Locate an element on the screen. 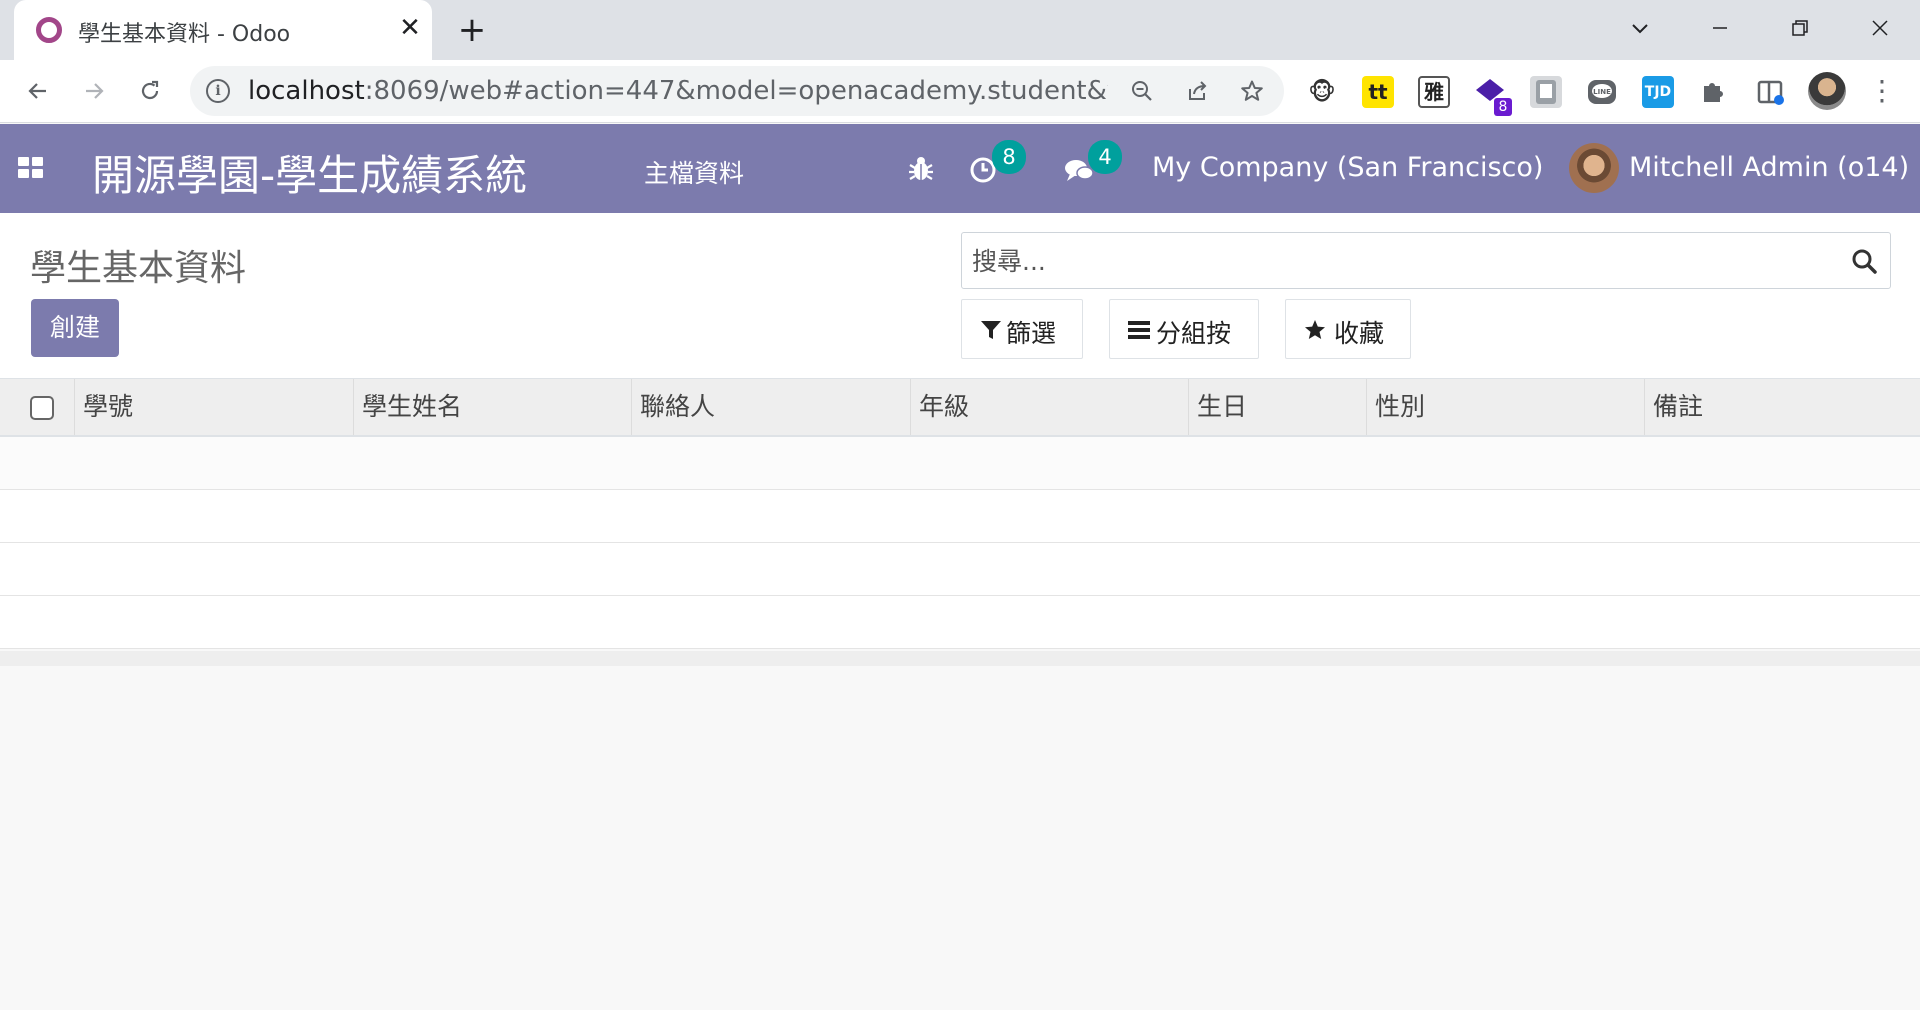 The image size is (1920, 1010). groupby-button: 分組按 is located at coordinates (1184, 329).